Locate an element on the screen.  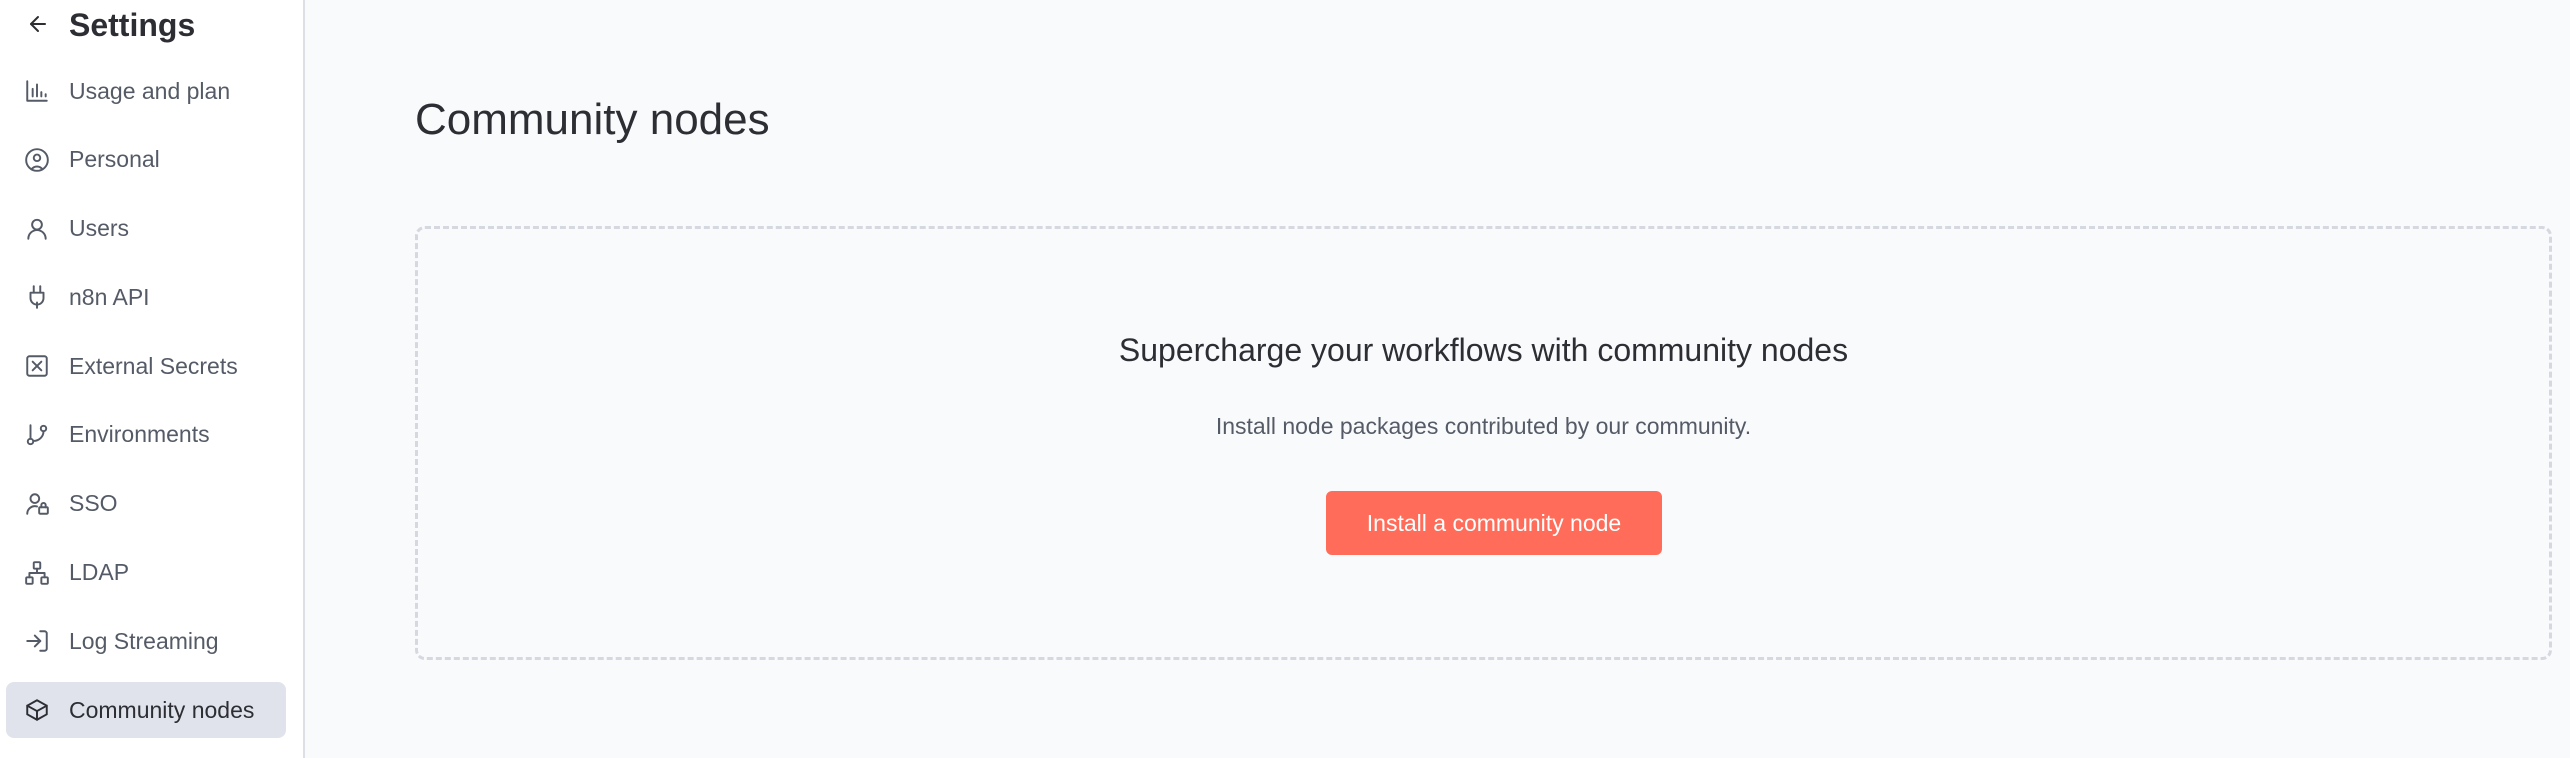
sidebar-item-label: LDAP is located at coordinates (99, 572).